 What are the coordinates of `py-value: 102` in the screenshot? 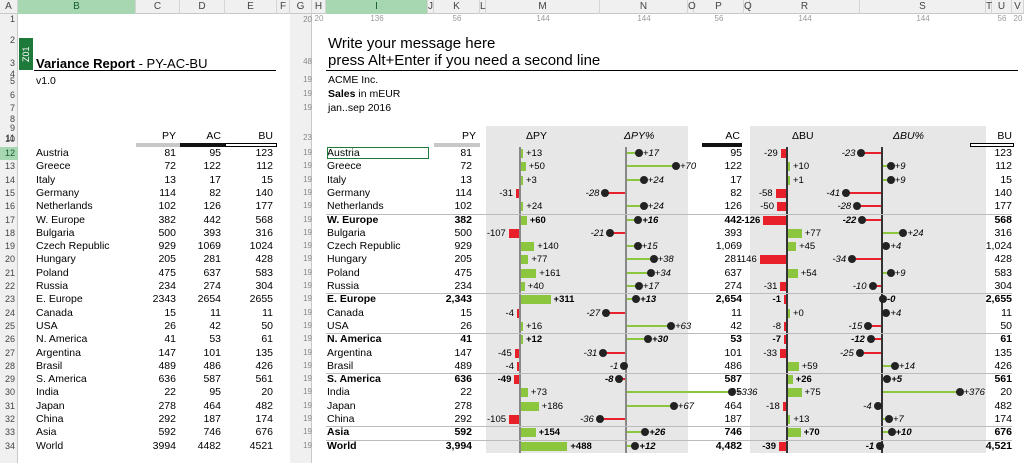 It's located at (463, 206).